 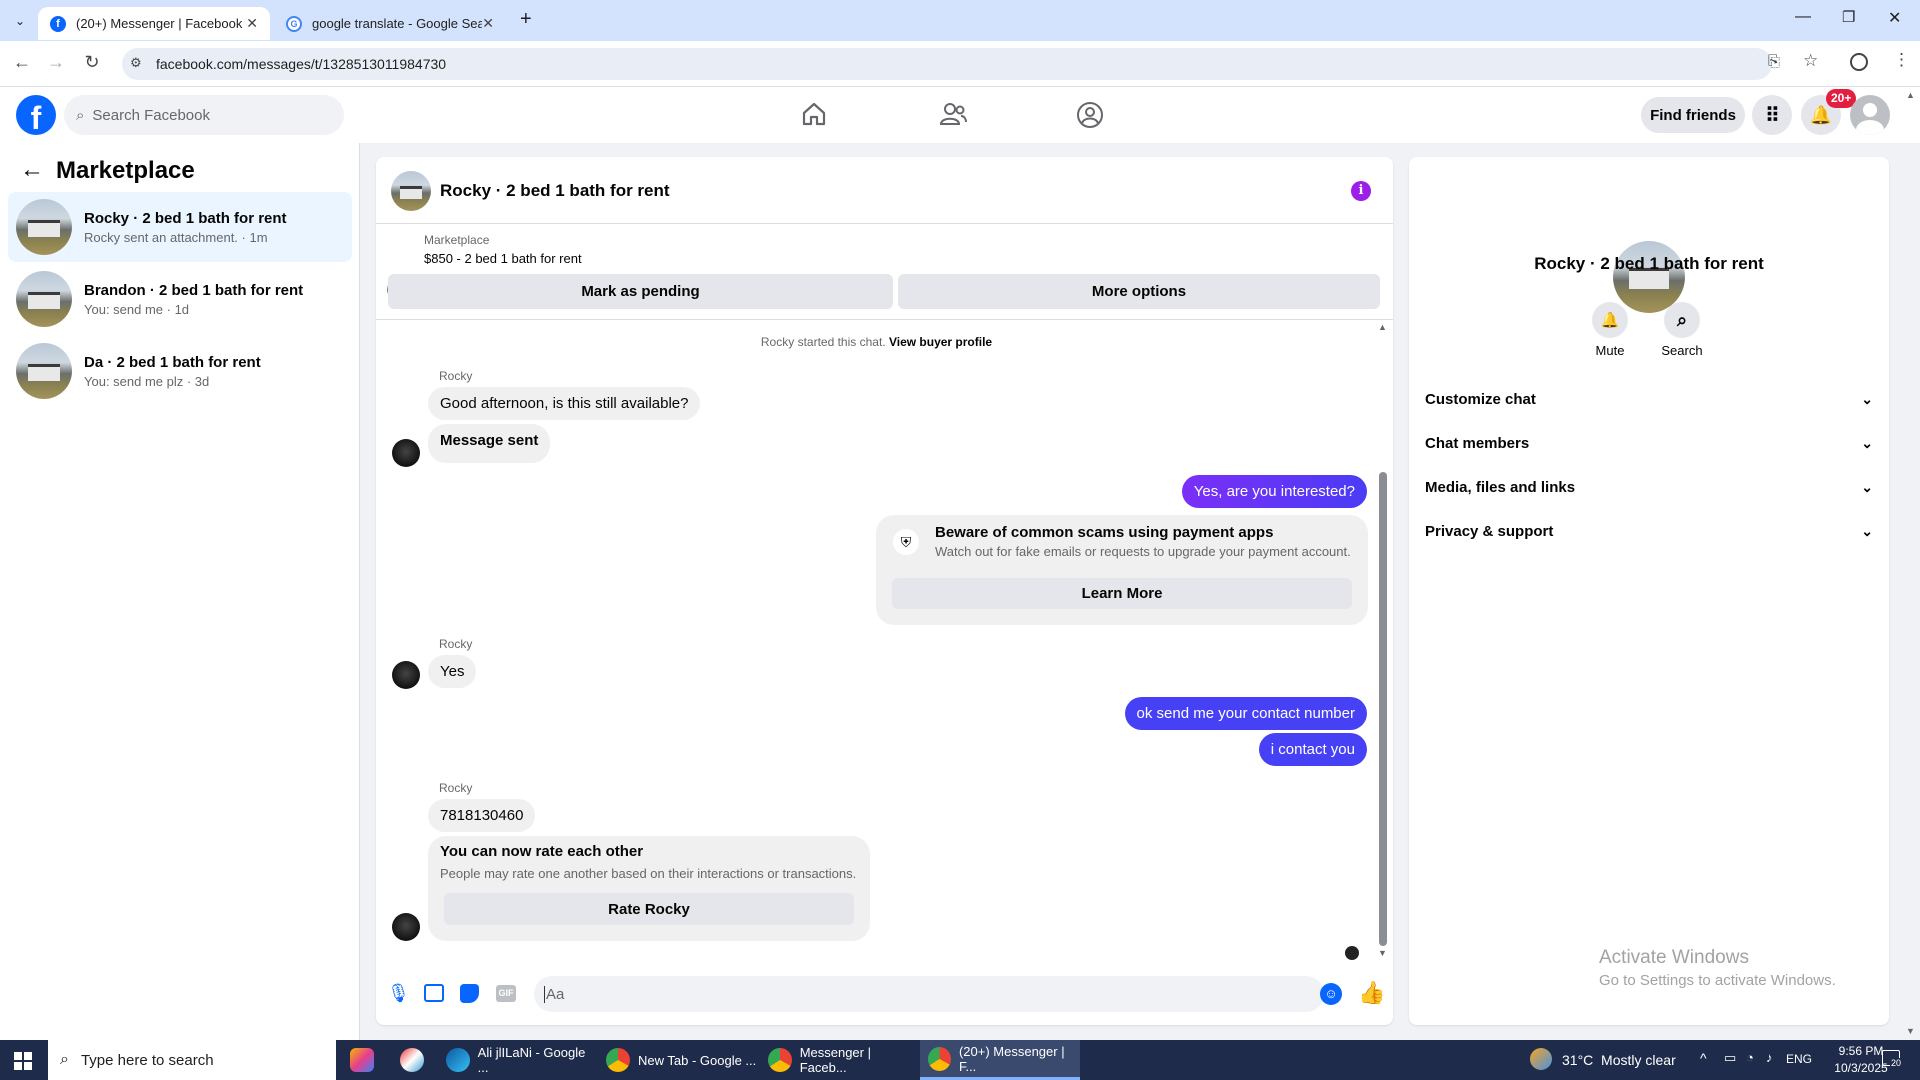 What do you see at coordinates (526, 19) in the screenshot?
I see `new-tab-icon: +` at bounding box center [526, 19].